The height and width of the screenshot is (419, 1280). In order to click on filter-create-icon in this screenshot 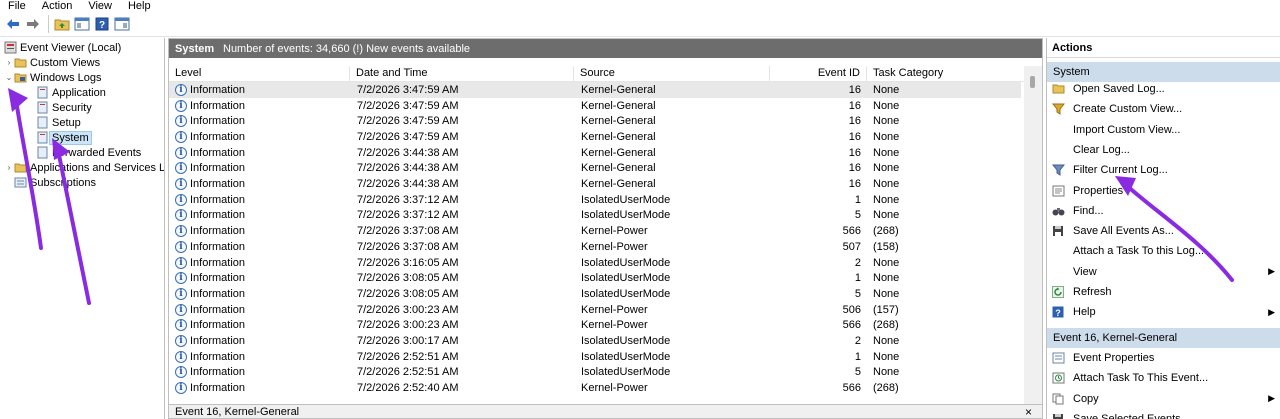, I will do `click(1058, 109)`.